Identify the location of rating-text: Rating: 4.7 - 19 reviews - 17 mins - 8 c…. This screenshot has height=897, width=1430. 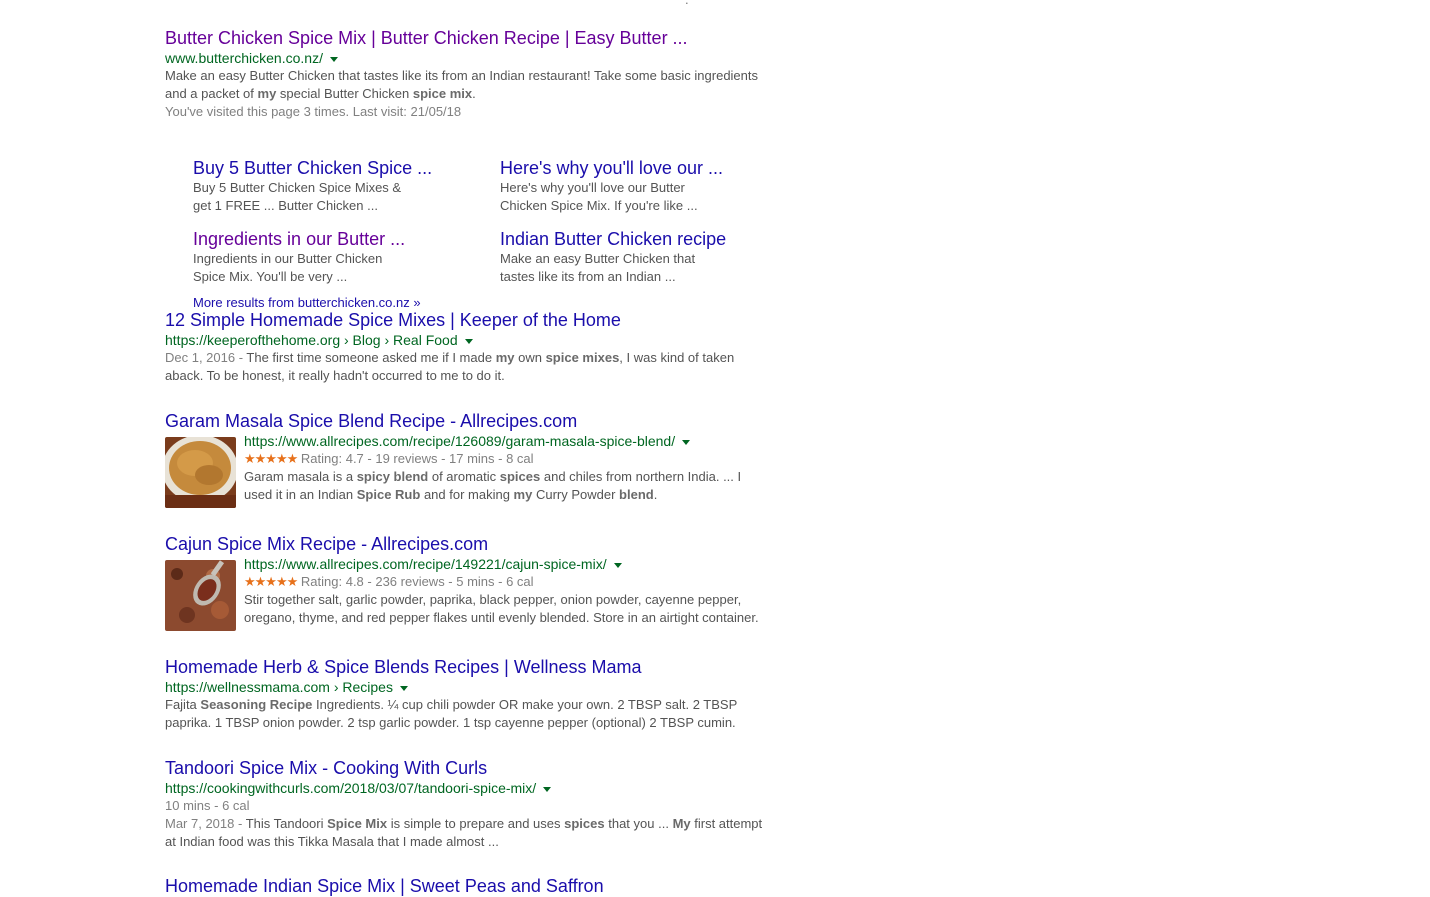
(417, 458).